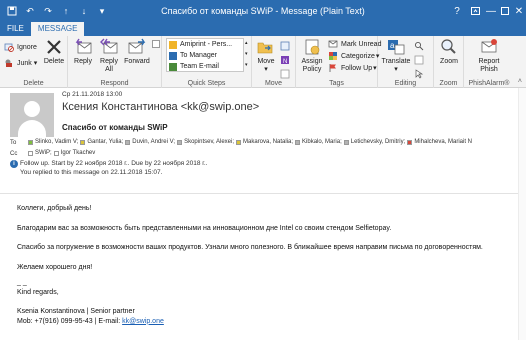 Image resolution: width=526 pixels, height=340 pixels. What do you see at coordinates (419, 46) in the screenshot?
I see `find-icon` at bounding box center [419, 46].